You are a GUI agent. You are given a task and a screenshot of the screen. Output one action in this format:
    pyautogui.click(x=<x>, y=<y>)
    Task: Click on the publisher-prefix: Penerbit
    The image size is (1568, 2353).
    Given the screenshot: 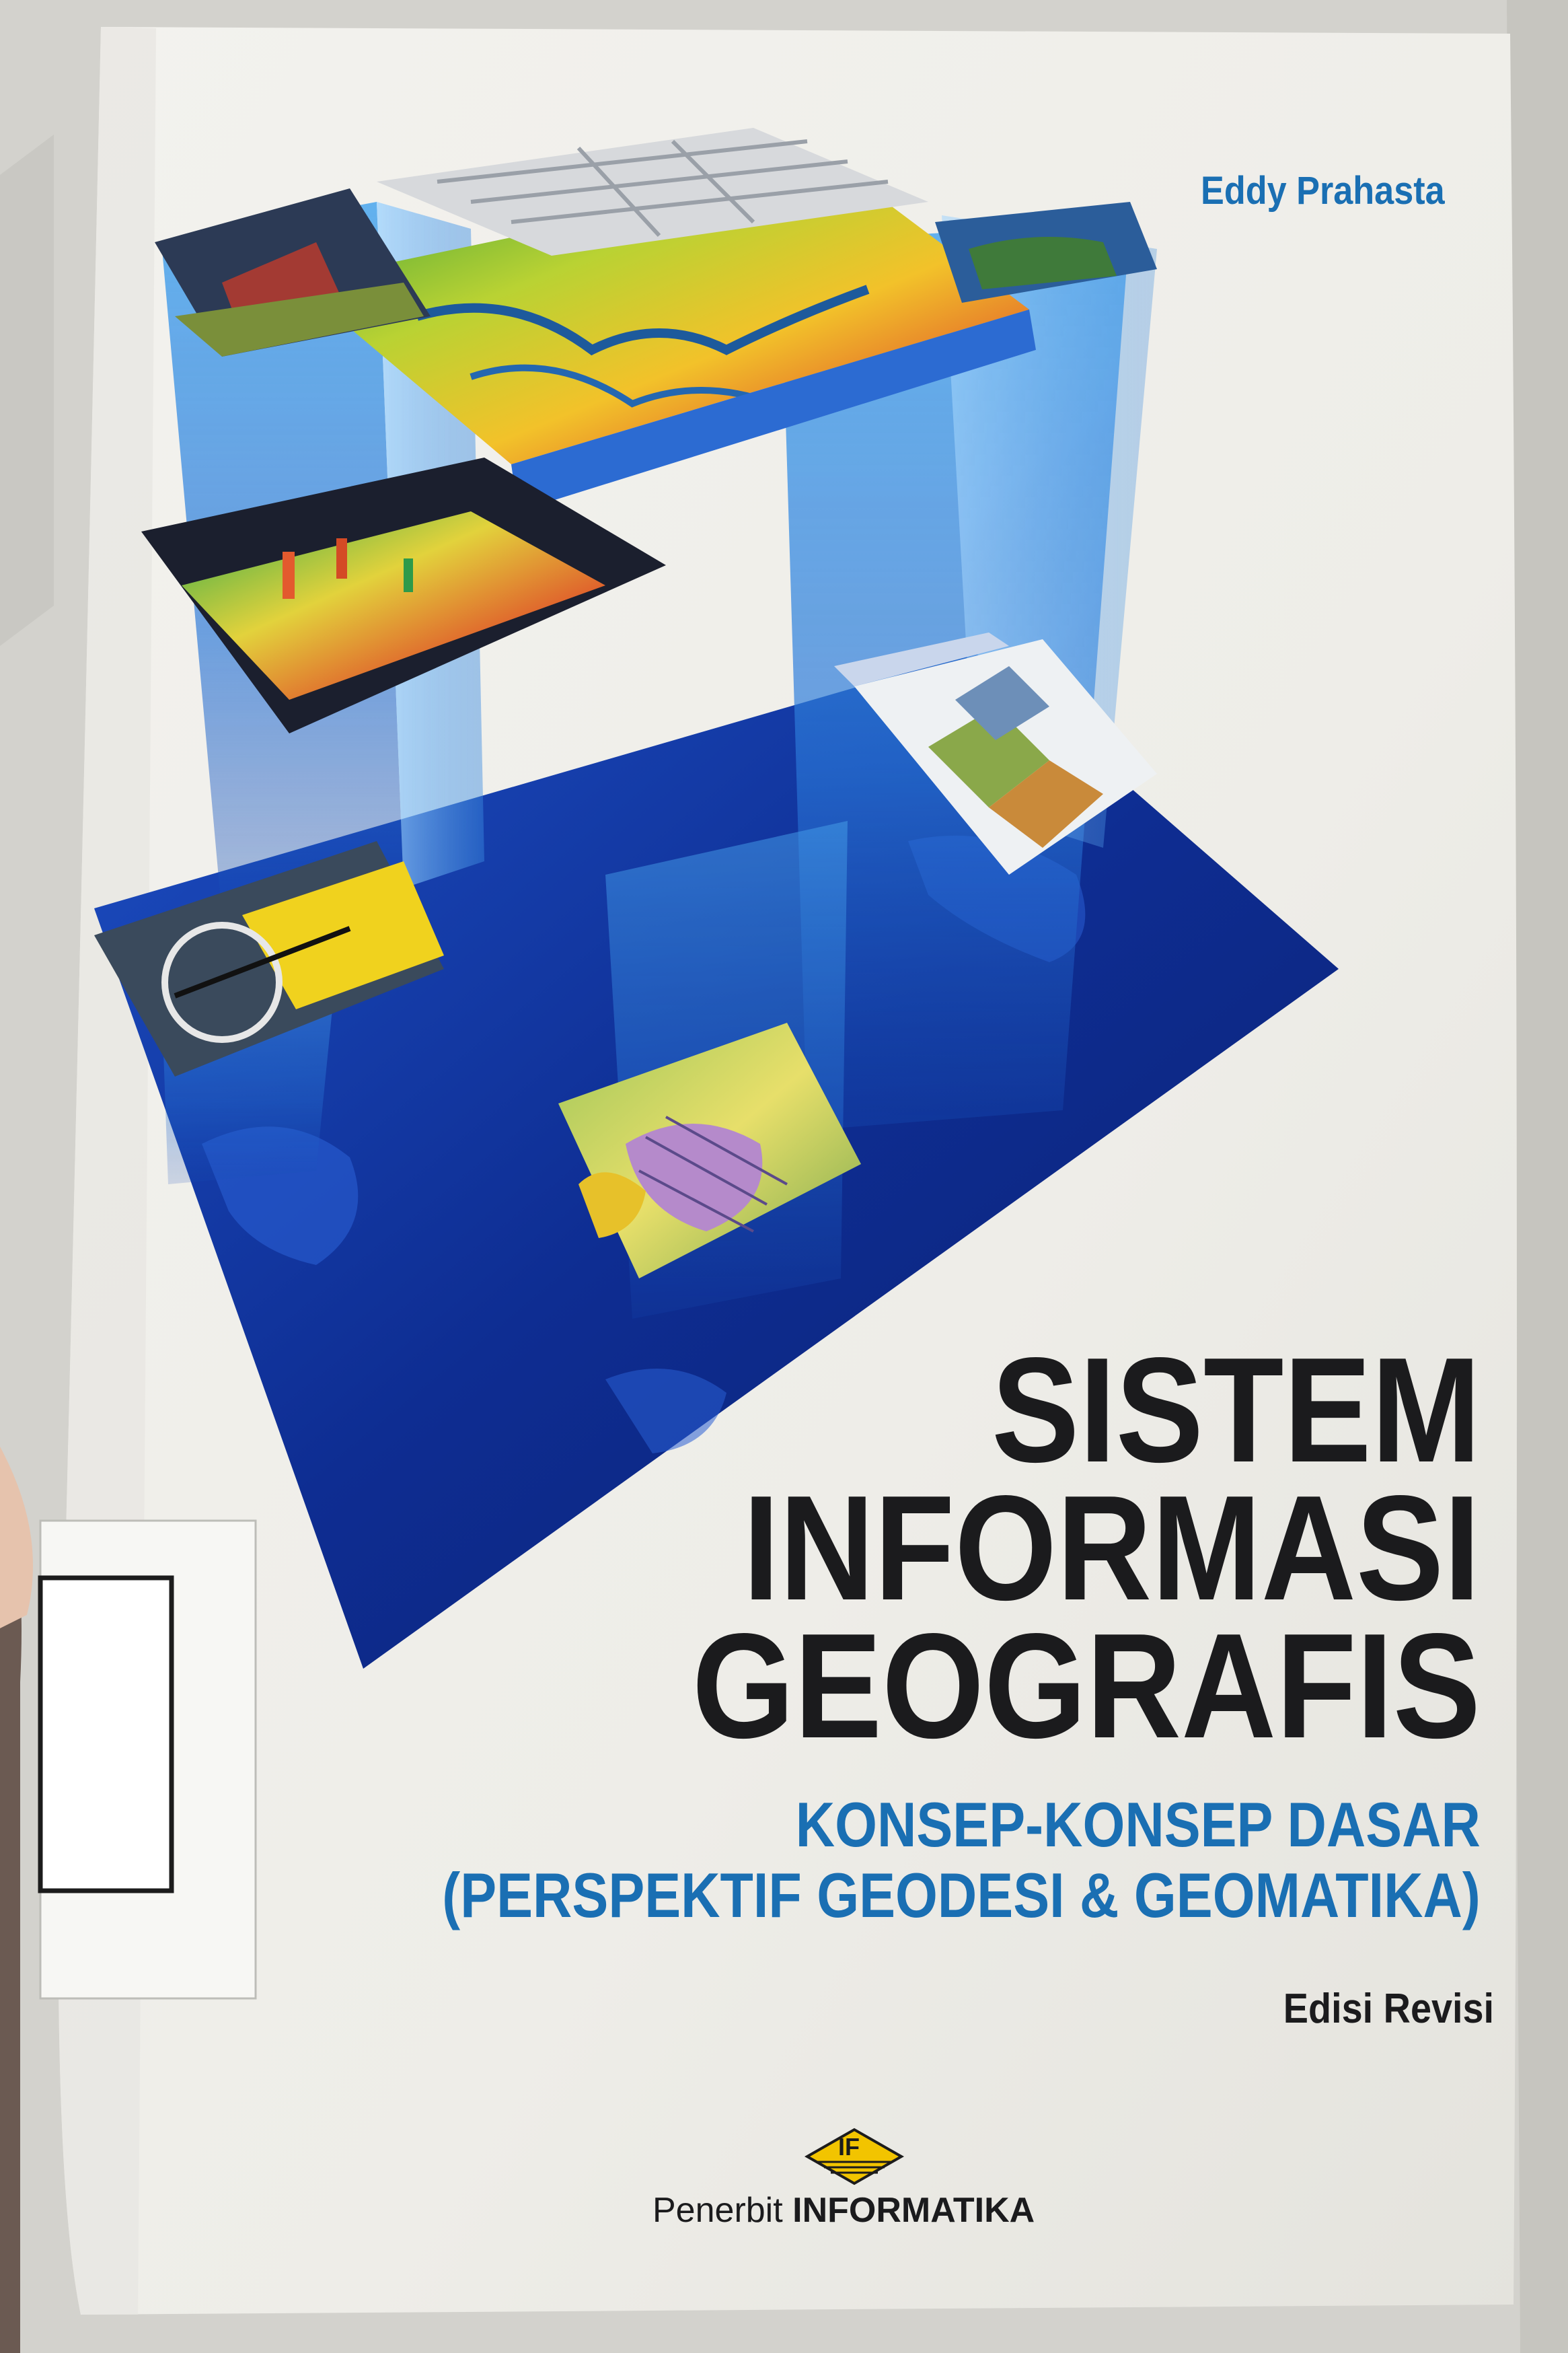 What is the action you would take?
    pyautogui.click(x=717, y=2210)
    